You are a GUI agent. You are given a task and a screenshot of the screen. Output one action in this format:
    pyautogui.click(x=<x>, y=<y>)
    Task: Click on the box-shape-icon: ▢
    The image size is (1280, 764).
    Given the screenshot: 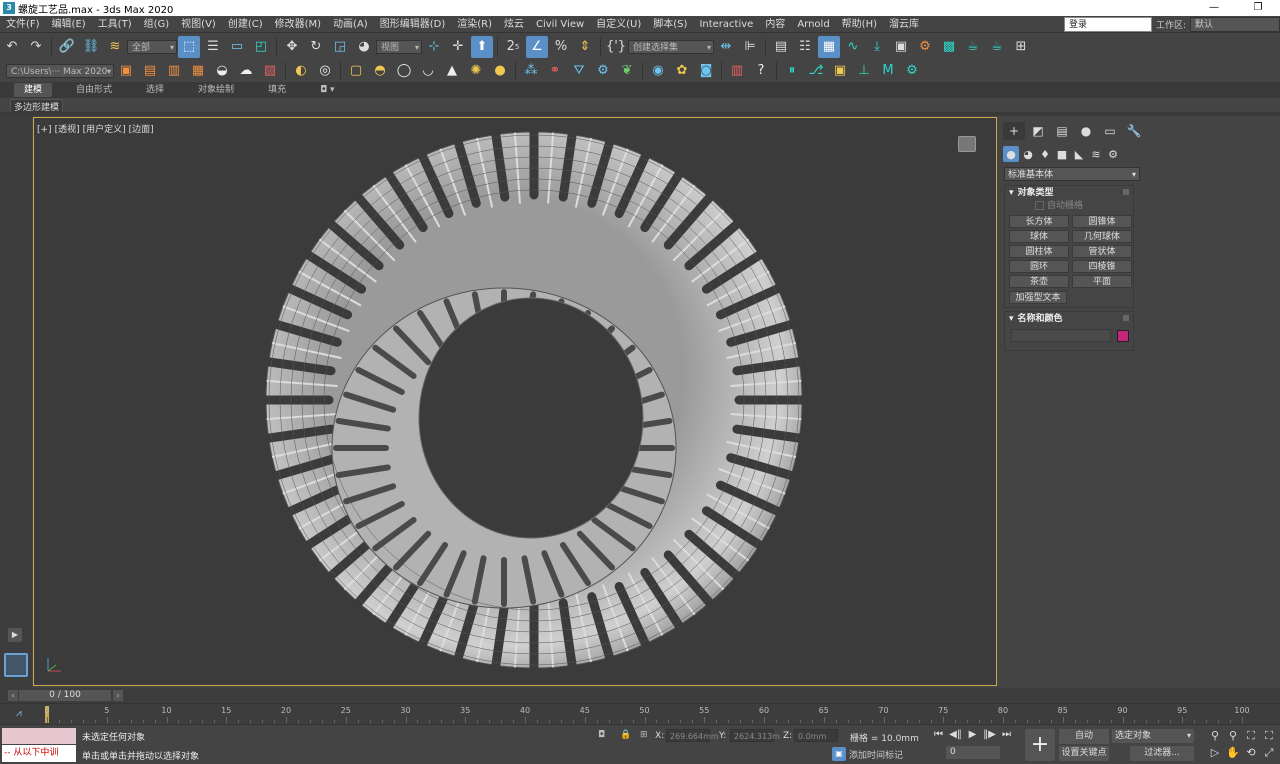 What is the action you would take?
    pyautogui.click(x=356, y=71)
    